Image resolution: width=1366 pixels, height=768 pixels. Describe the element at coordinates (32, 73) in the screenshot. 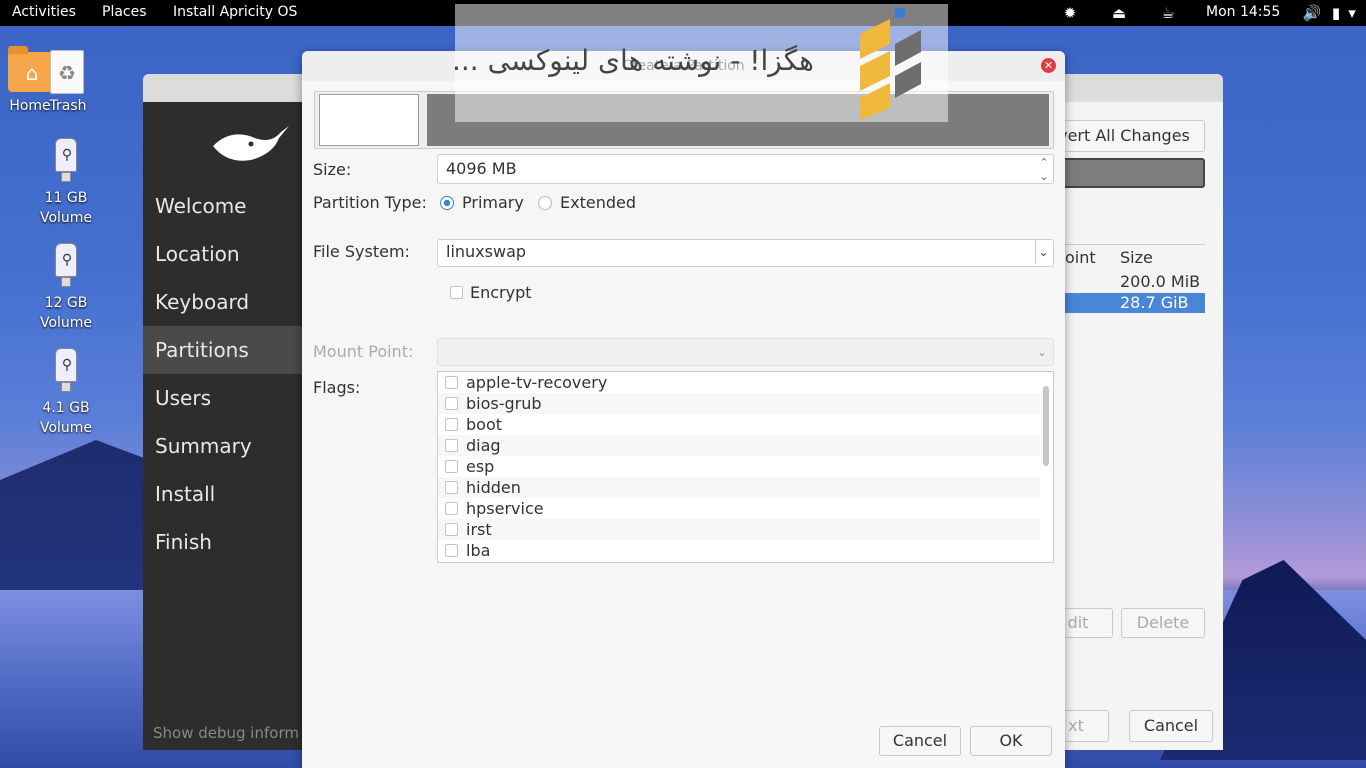

I see `house-icon: ⌂` at that location.